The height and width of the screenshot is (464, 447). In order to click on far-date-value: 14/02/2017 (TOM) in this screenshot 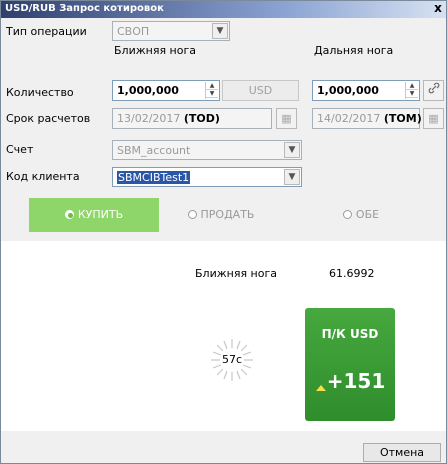, I will do `click(369, 118)`.